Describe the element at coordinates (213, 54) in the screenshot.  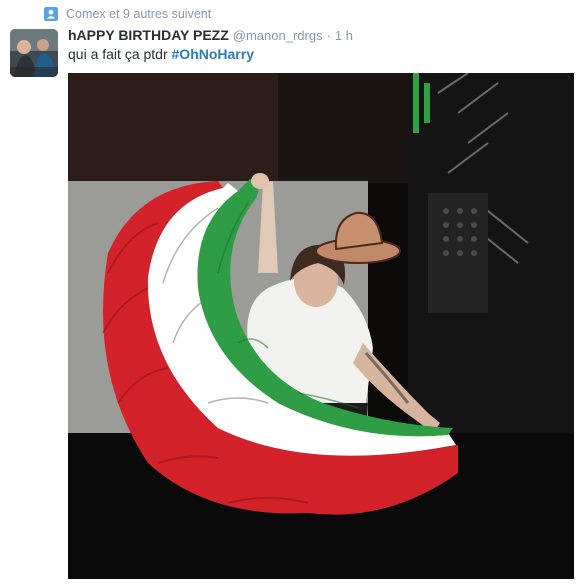
I see `hashtag-link: #OhNoHarry` at that location.